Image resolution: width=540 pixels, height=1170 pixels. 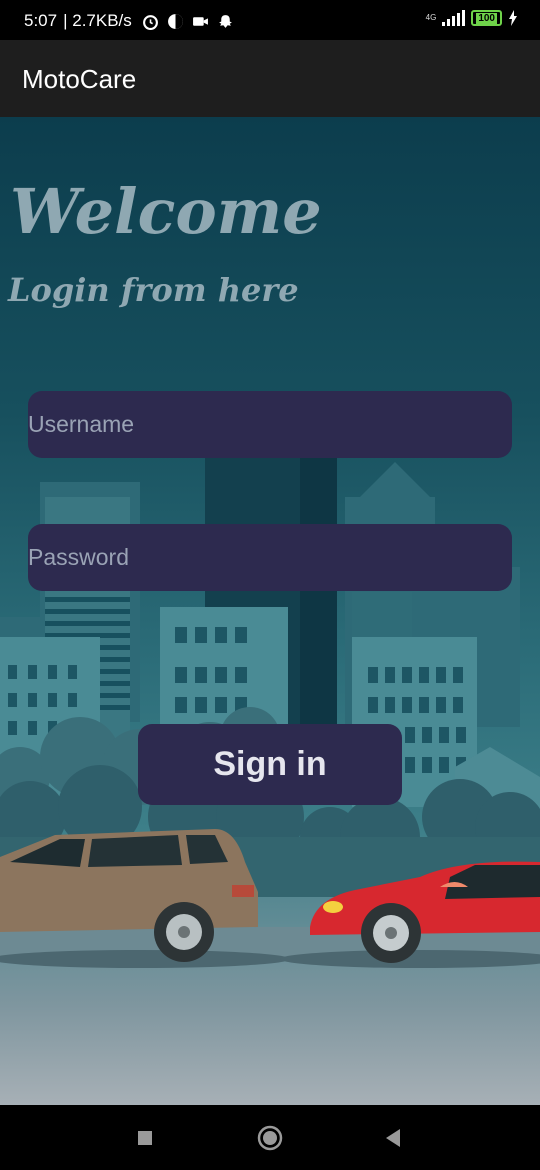 What do you see at coordinates (225, 21) in the screenshot?
I see `snapchat-icon` at bounding box center [225, 21].